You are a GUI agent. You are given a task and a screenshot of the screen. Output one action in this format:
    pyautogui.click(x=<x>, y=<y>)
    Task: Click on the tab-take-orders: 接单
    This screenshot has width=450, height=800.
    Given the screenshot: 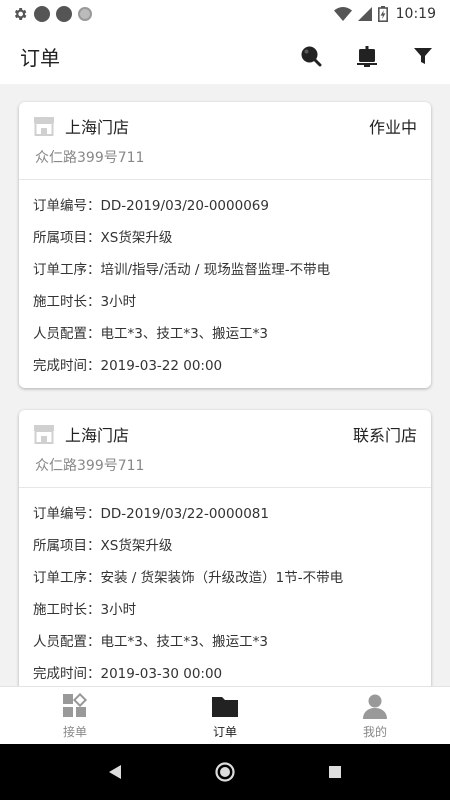 What is the action you would take?
    pyautogui.click(x=75, y=715)
    